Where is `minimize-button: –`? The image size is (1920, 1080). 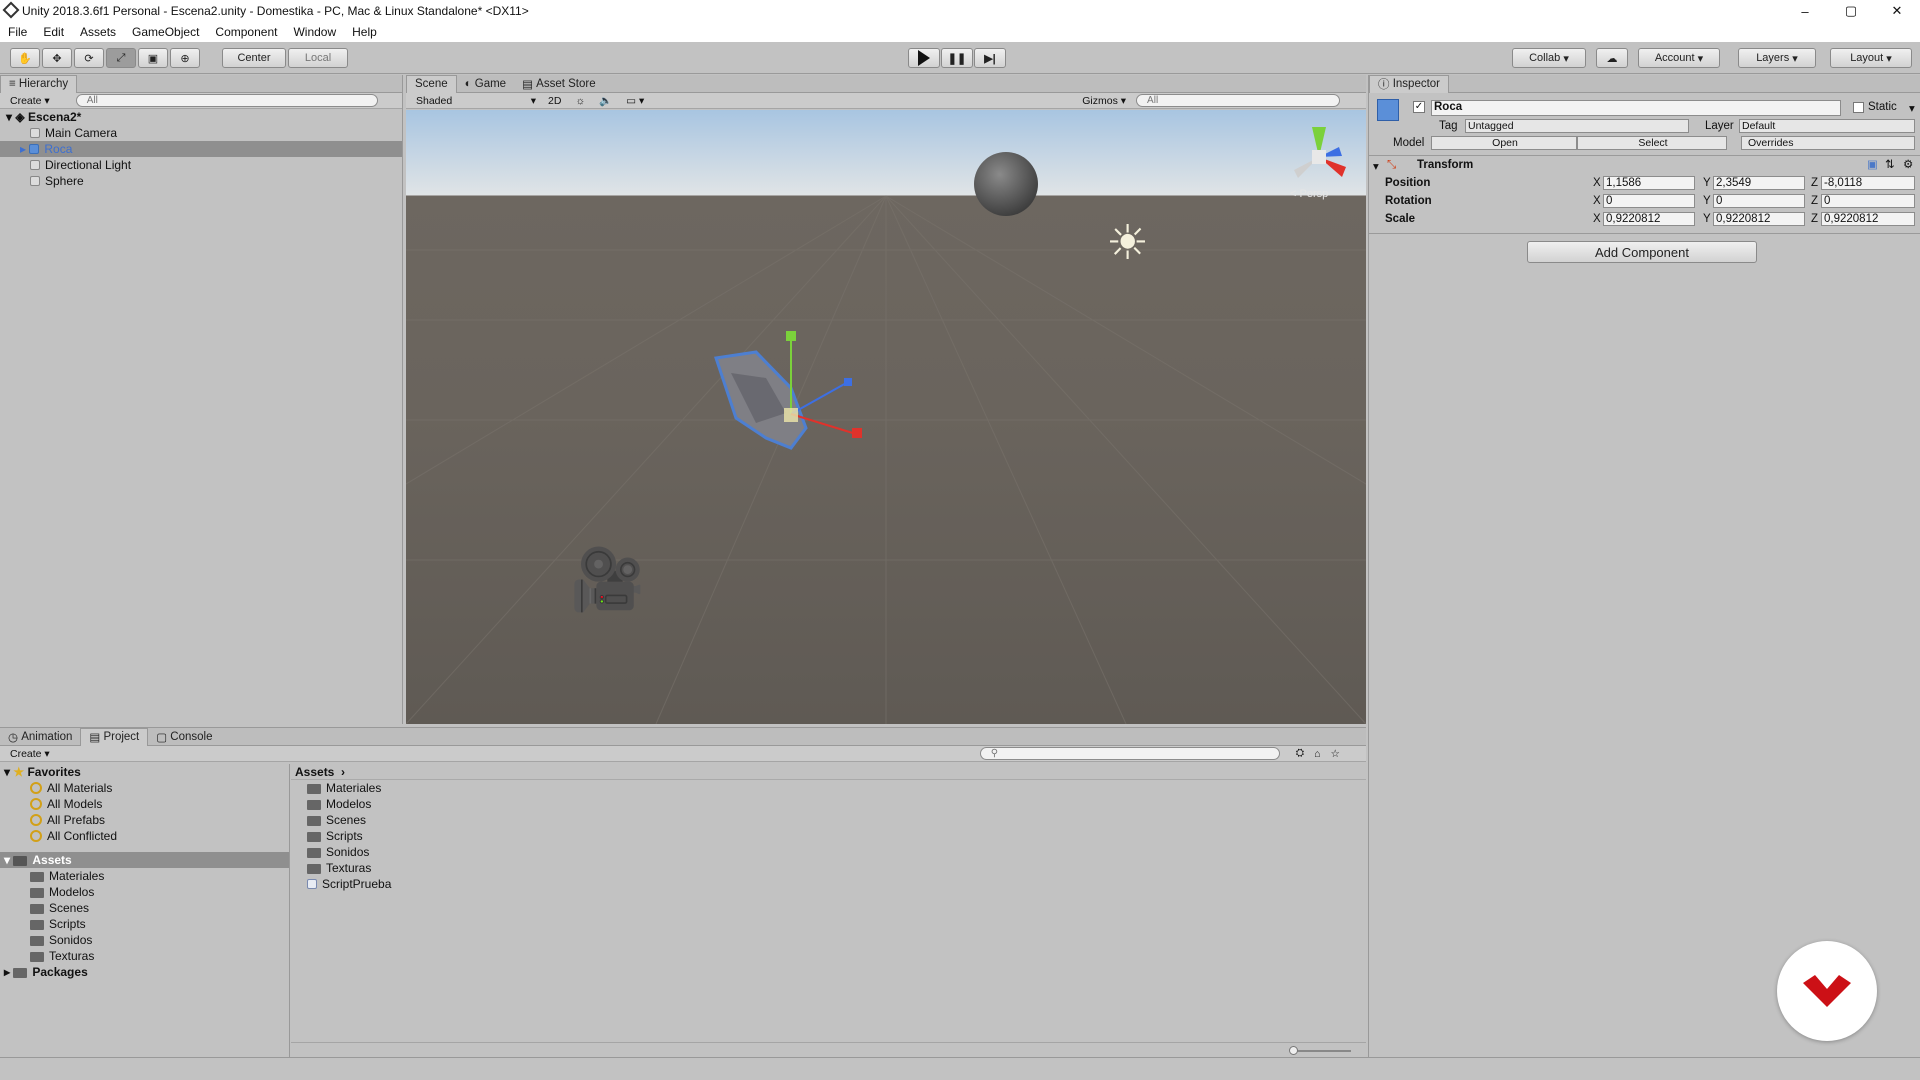 minimize-button: – is located at coordinates (1805, 11).